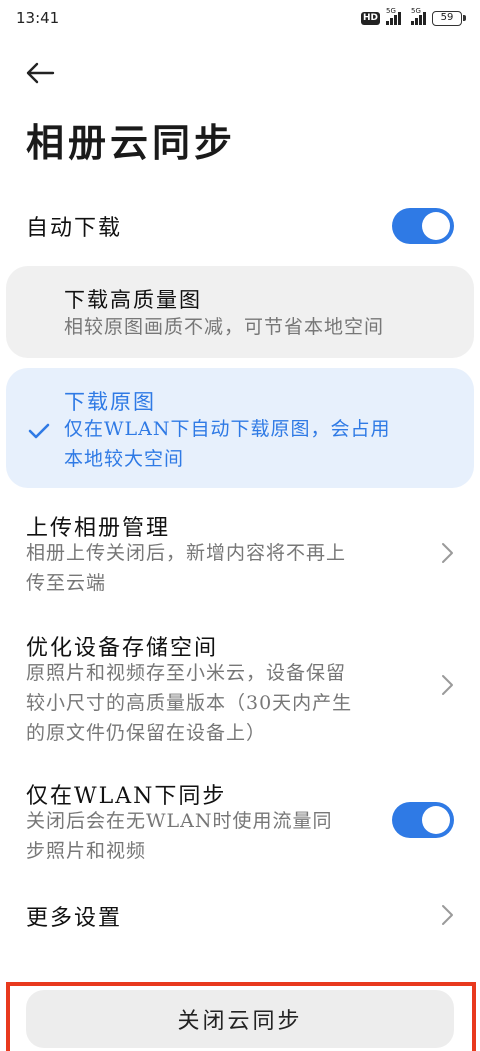 The width and height of the screenshot is (480, 1051). I want to click on option-title: 下载高质量图, so click(133, 300).